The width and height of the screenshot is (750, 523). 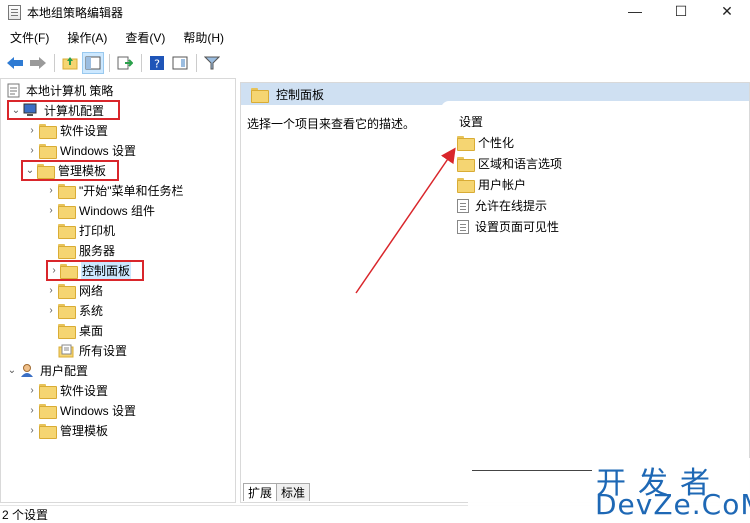 What do you see at coordinates (75, 12) in the screenshot?
I see `window-title: 本地组策略编辑器` at bounding box center [75, 12].